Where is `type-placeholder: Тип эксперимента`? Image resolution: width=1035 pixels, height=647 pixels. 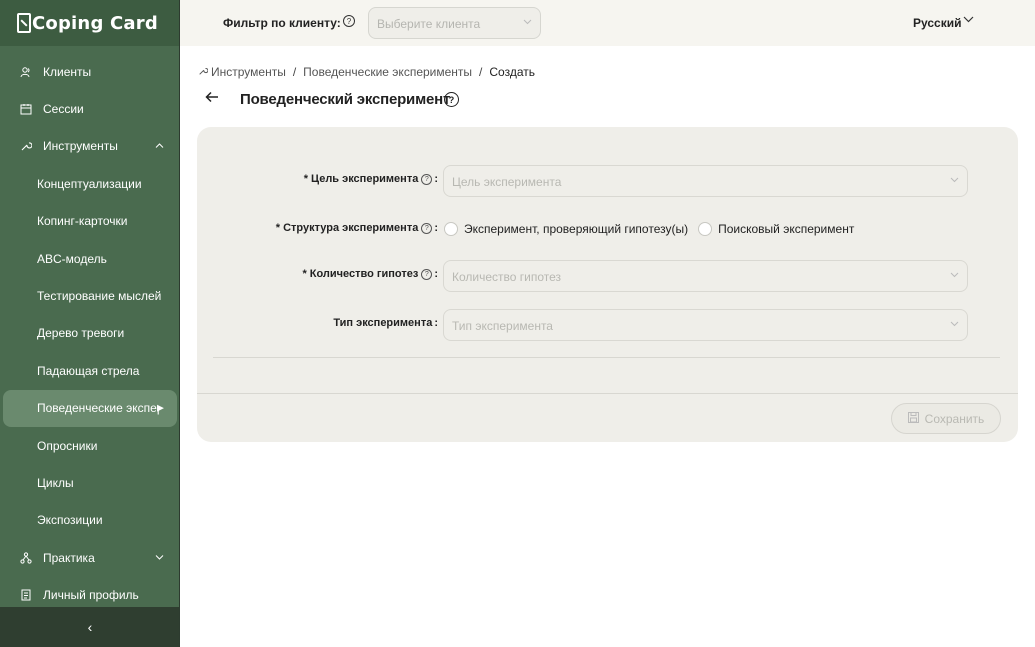 type-placeholder: Тип эксперимента is located at coordinates (502, 326).